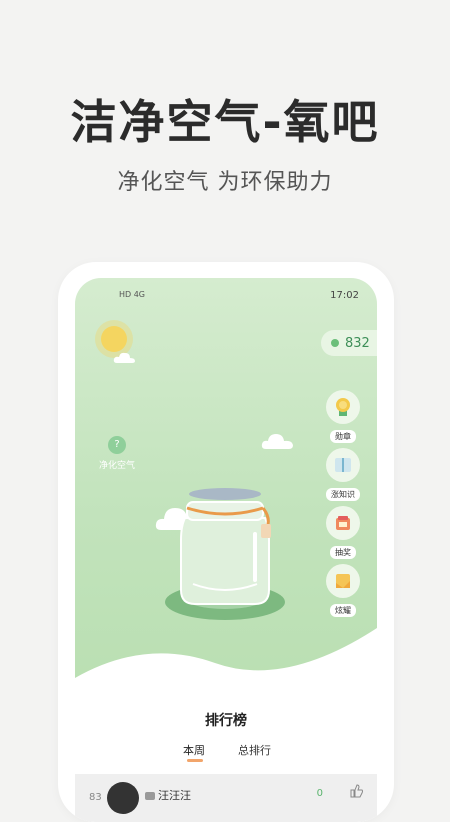 This screenshot has width=450, height=822. I want to click on book-icon, so click(343, 465).